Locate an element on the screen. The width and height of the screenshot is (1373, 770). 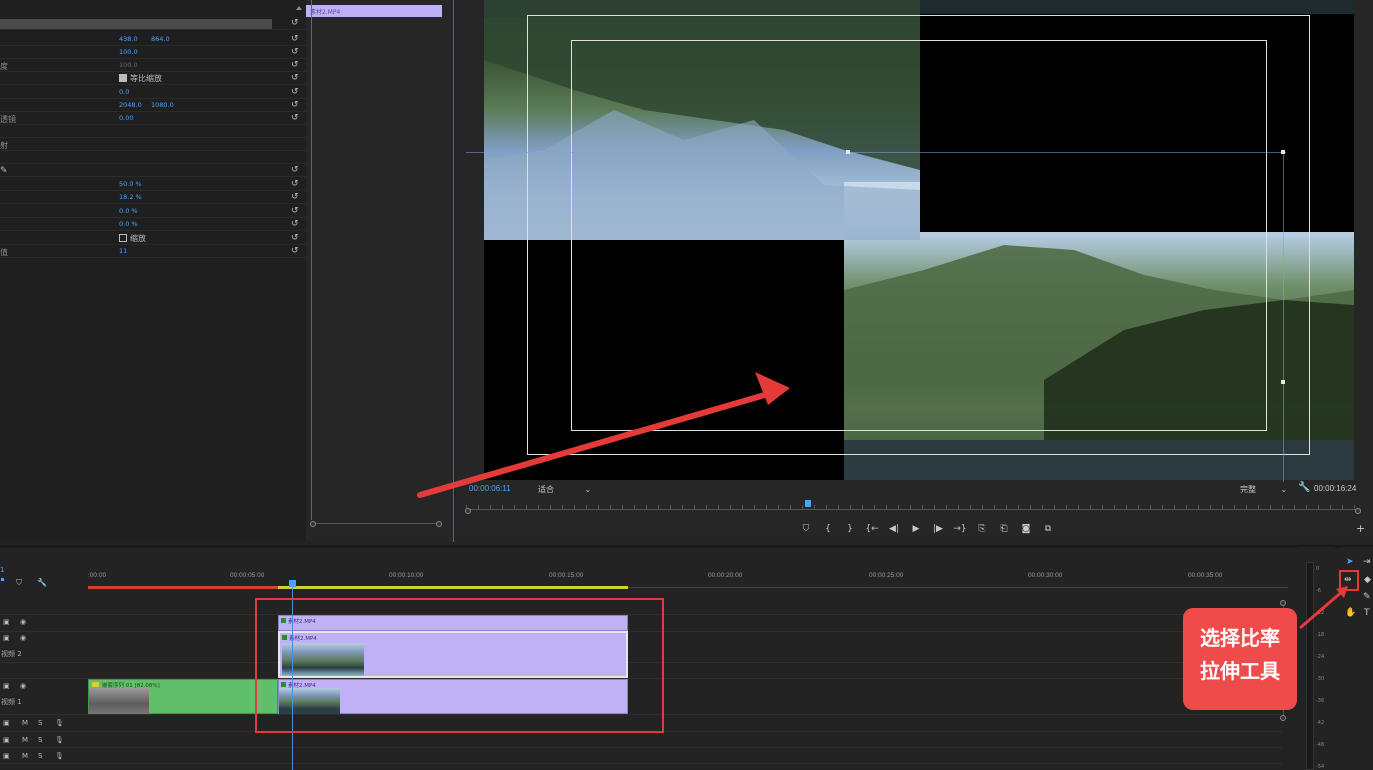
highlight-tool-box is located at coordinates (1349, 580).